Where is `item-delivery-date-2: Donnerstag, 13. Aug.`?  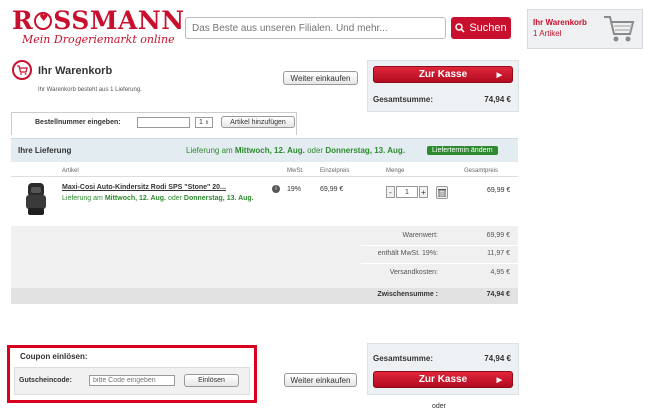 item-delivery-date-2: Donnerstag, 13. Aug. is located at coordinates (218, 198).